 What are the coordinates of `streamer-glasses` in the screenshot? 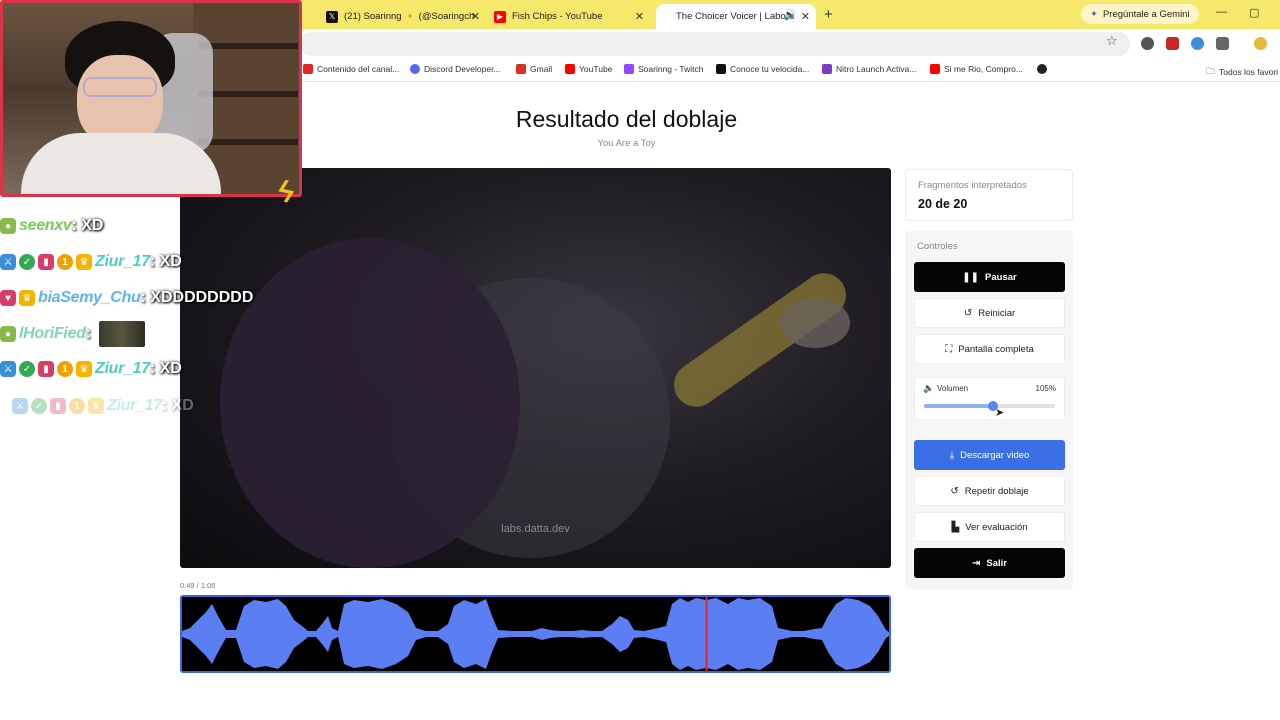 It's located at (120, 87).